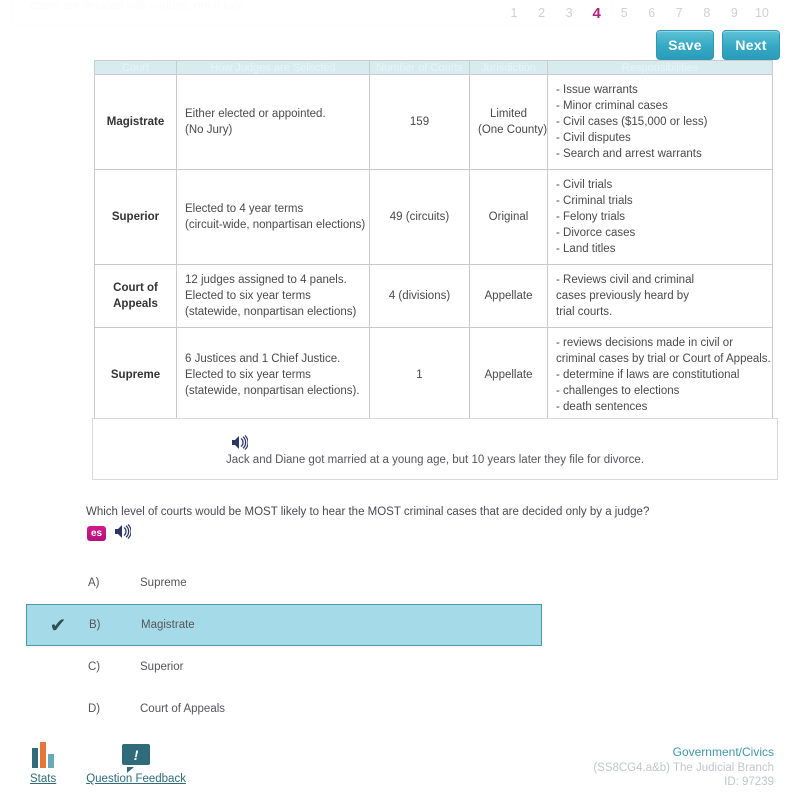 Image resolution: width=800 pixels, height=799 pixels. What do you see at coordinates (162, 667) in the screenshot?
I see `option-label: Superior` at bounding box center [162, 667].